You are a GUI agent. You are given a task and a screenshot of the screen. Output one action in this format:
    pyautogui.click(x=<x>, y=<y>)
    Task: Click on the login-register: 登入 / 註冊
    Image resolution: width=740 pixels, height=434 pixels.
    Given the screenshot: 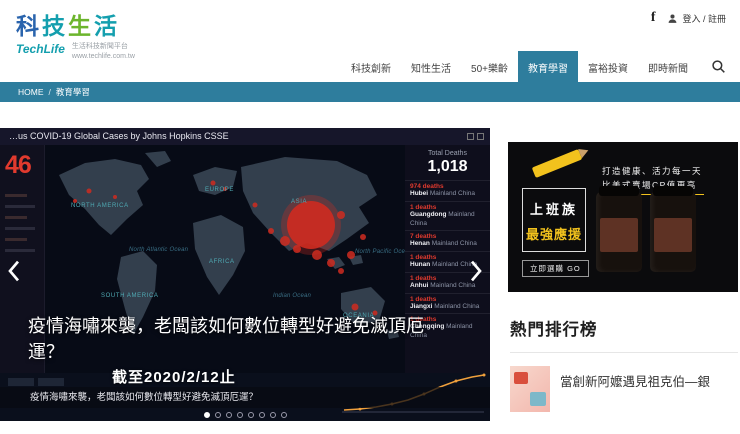 What is the action you would take?
    pyautogui.click(x=696, y=18)
    